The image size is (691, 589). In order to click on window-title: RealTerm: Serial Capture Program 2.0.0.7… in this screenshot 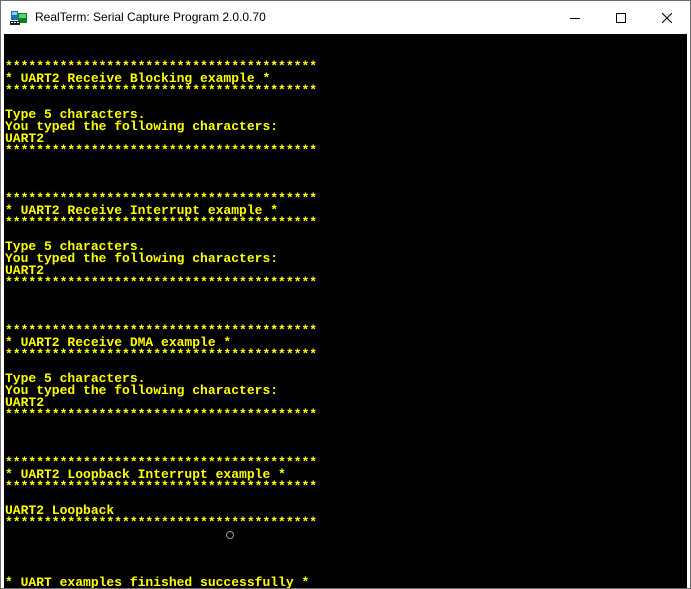, I will do `click(150, 17)`.